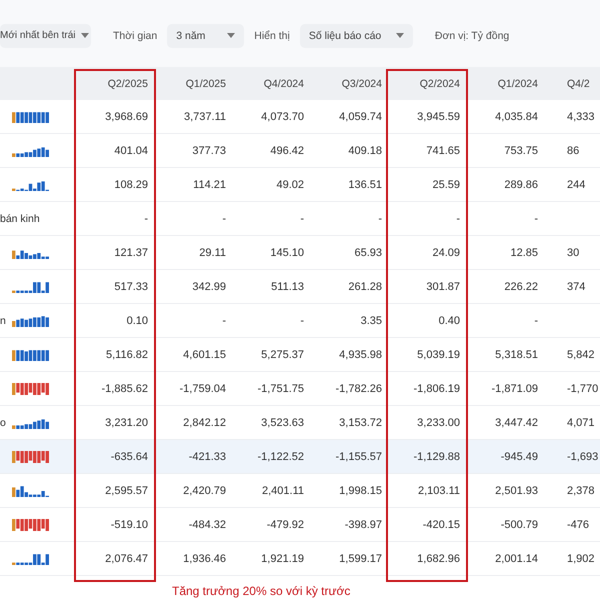 The width and height of the screenshot is (600, 600). I want to click on table-cell-text: 3,153.72, so click(360, 422).